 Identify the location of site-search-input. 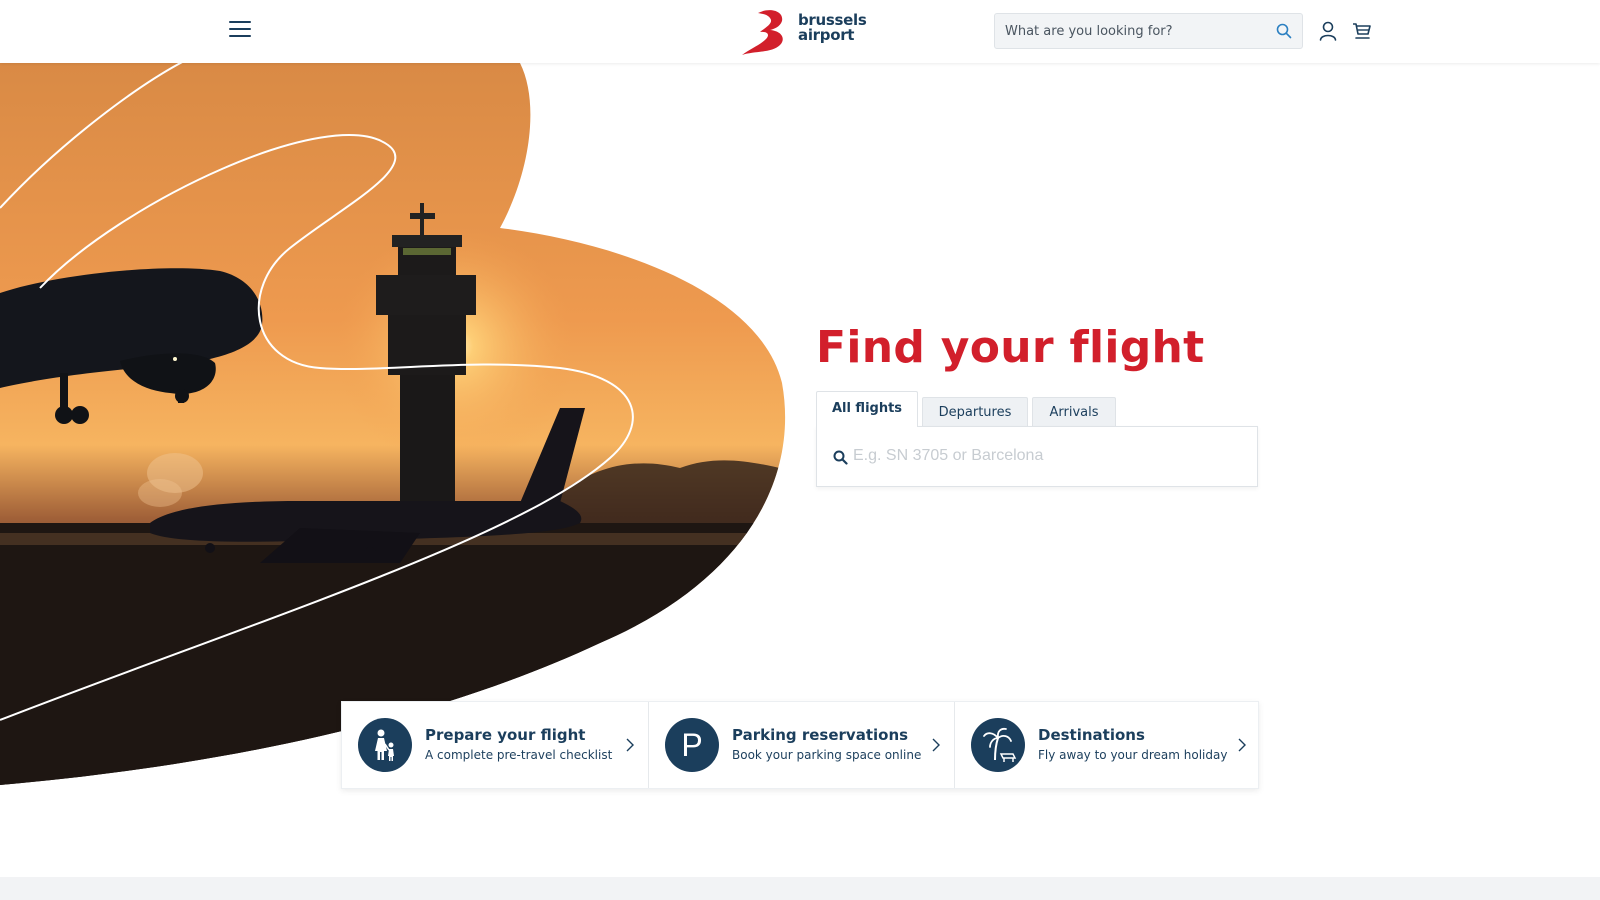
(1135, 31).